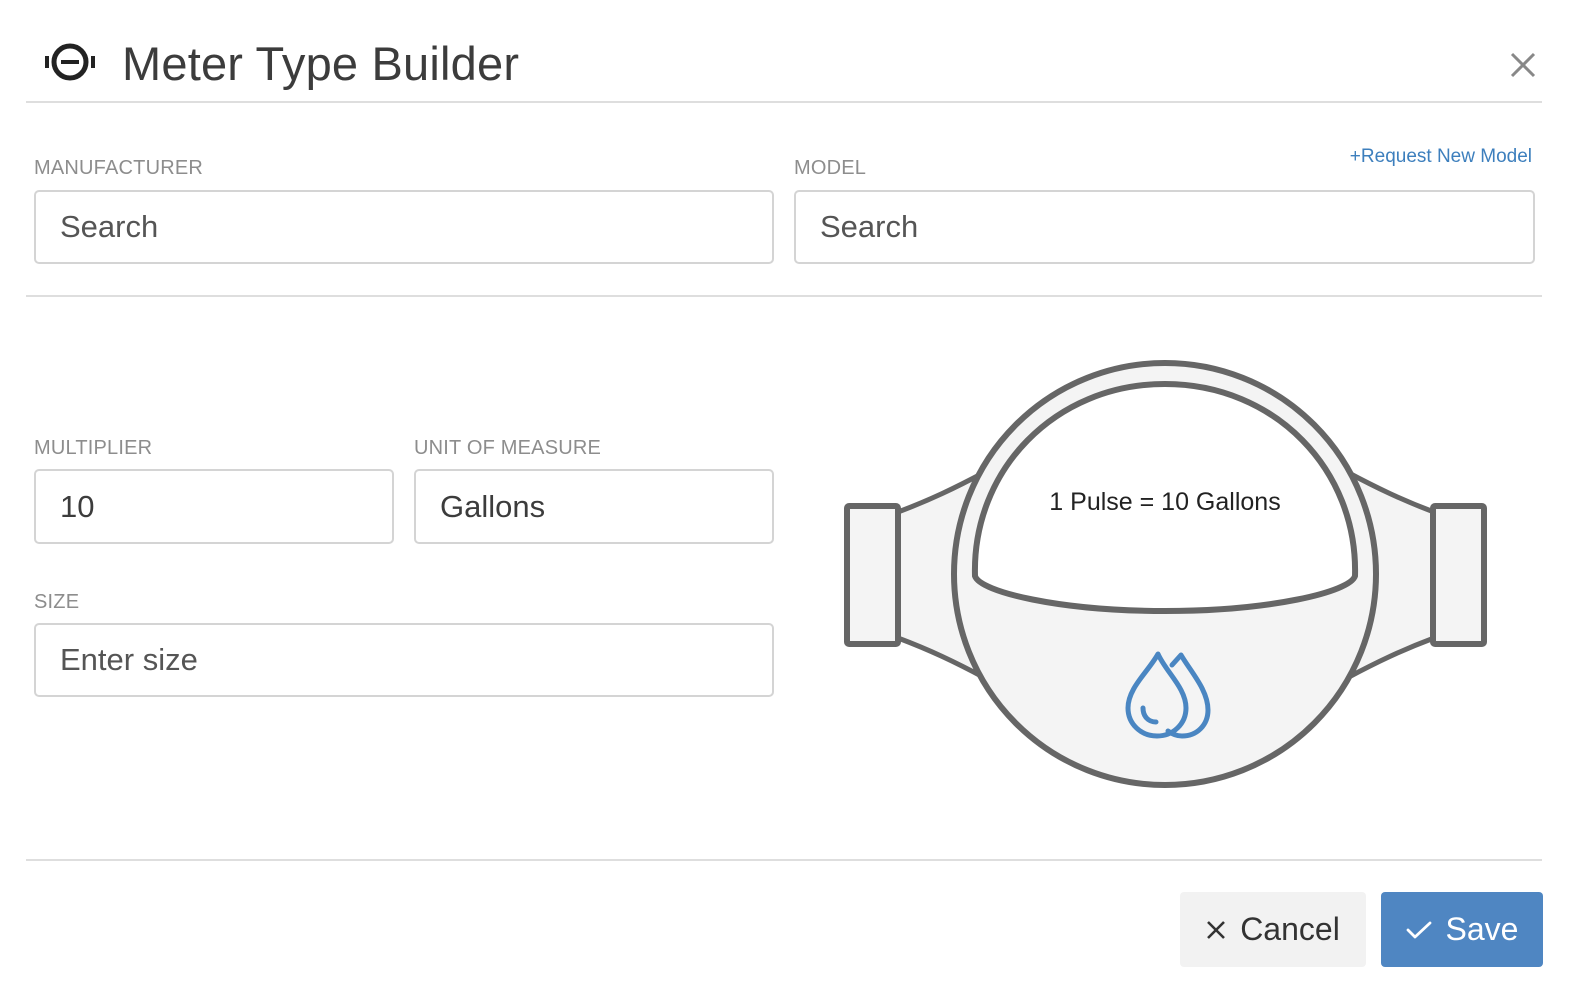 The image size is (1592, 1002). I want to click on manufacturer-label: MANUFACTURER, so click(119, 168).